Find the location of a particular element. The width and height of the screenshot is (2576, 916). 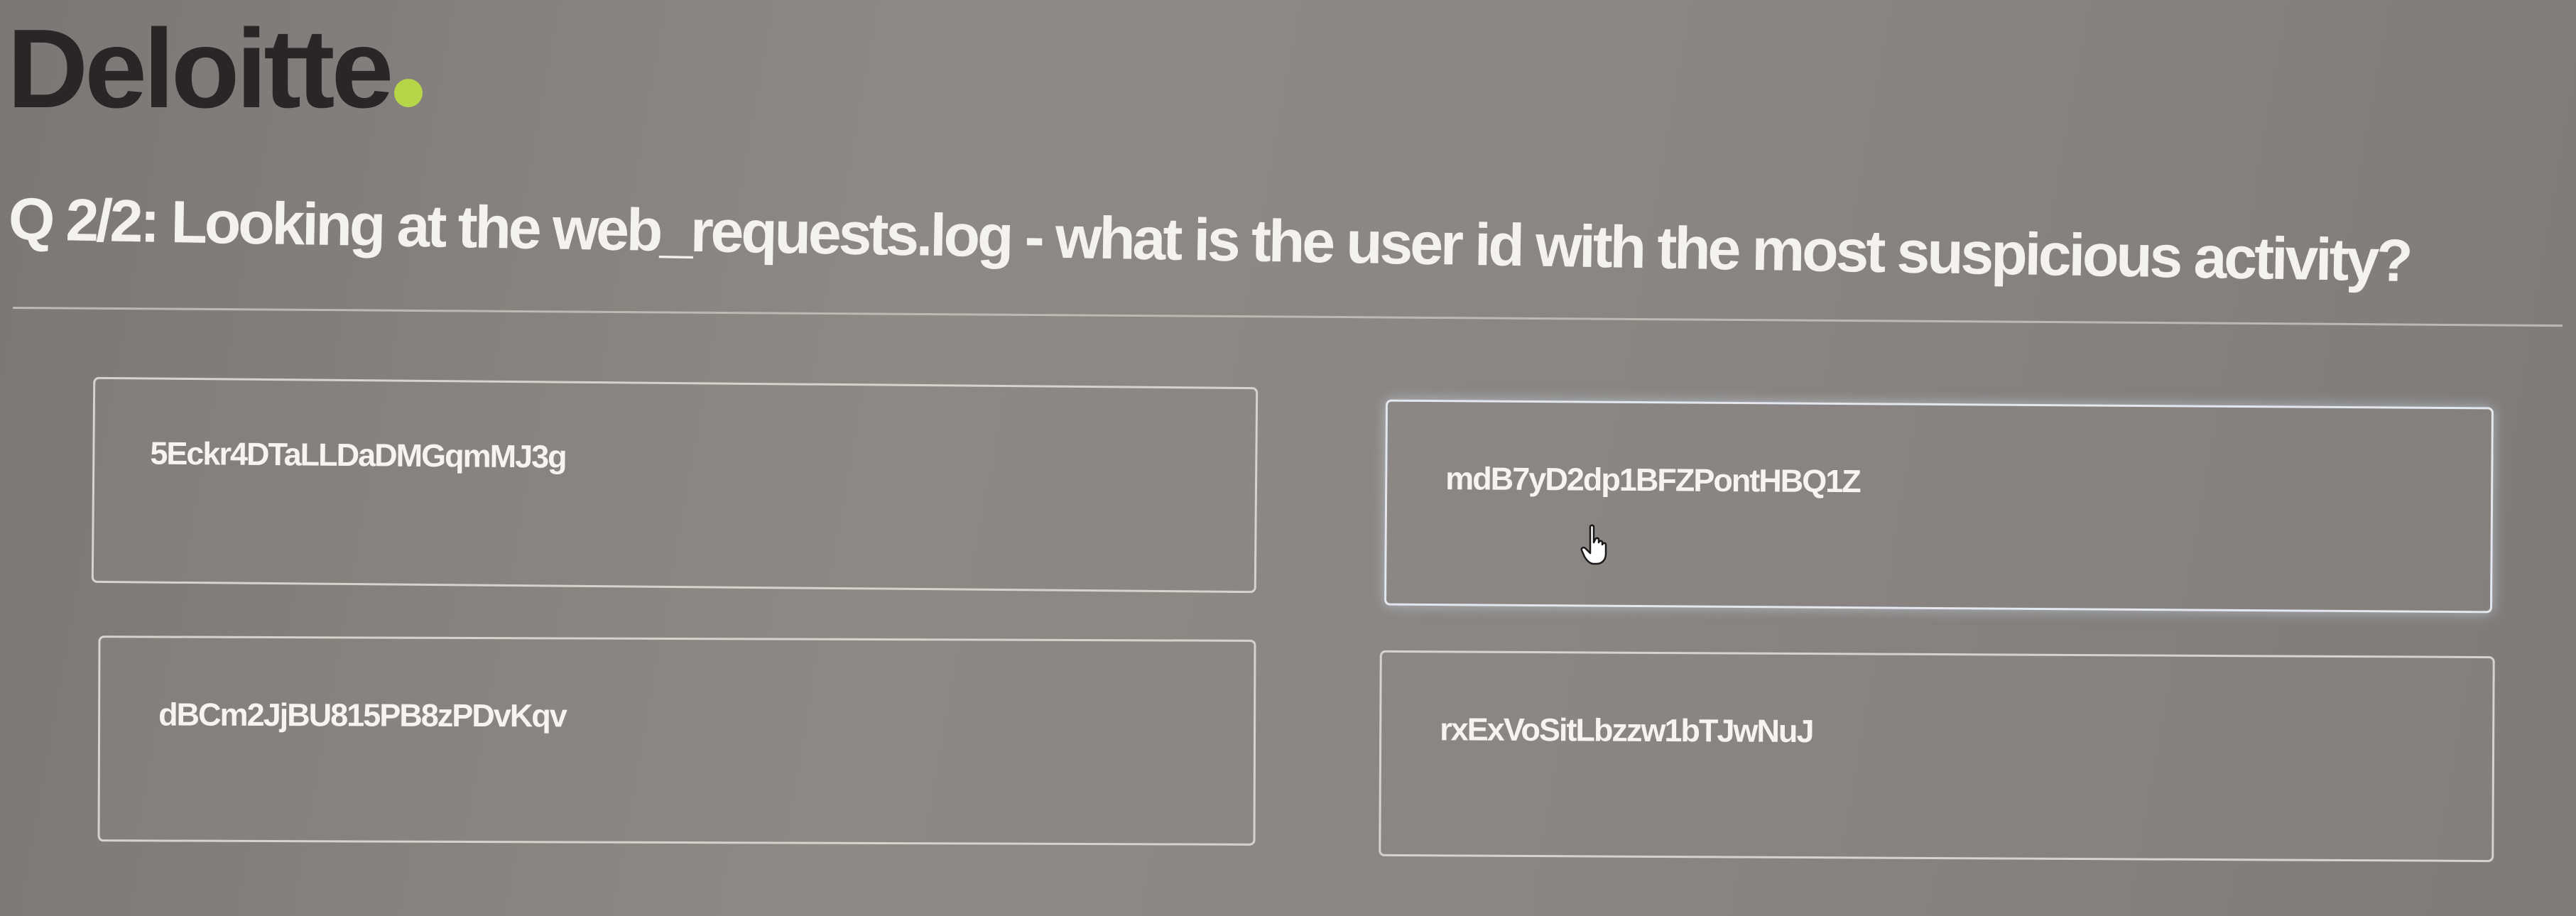

hand-pointer-icon is located at coordinates (1594, 544).